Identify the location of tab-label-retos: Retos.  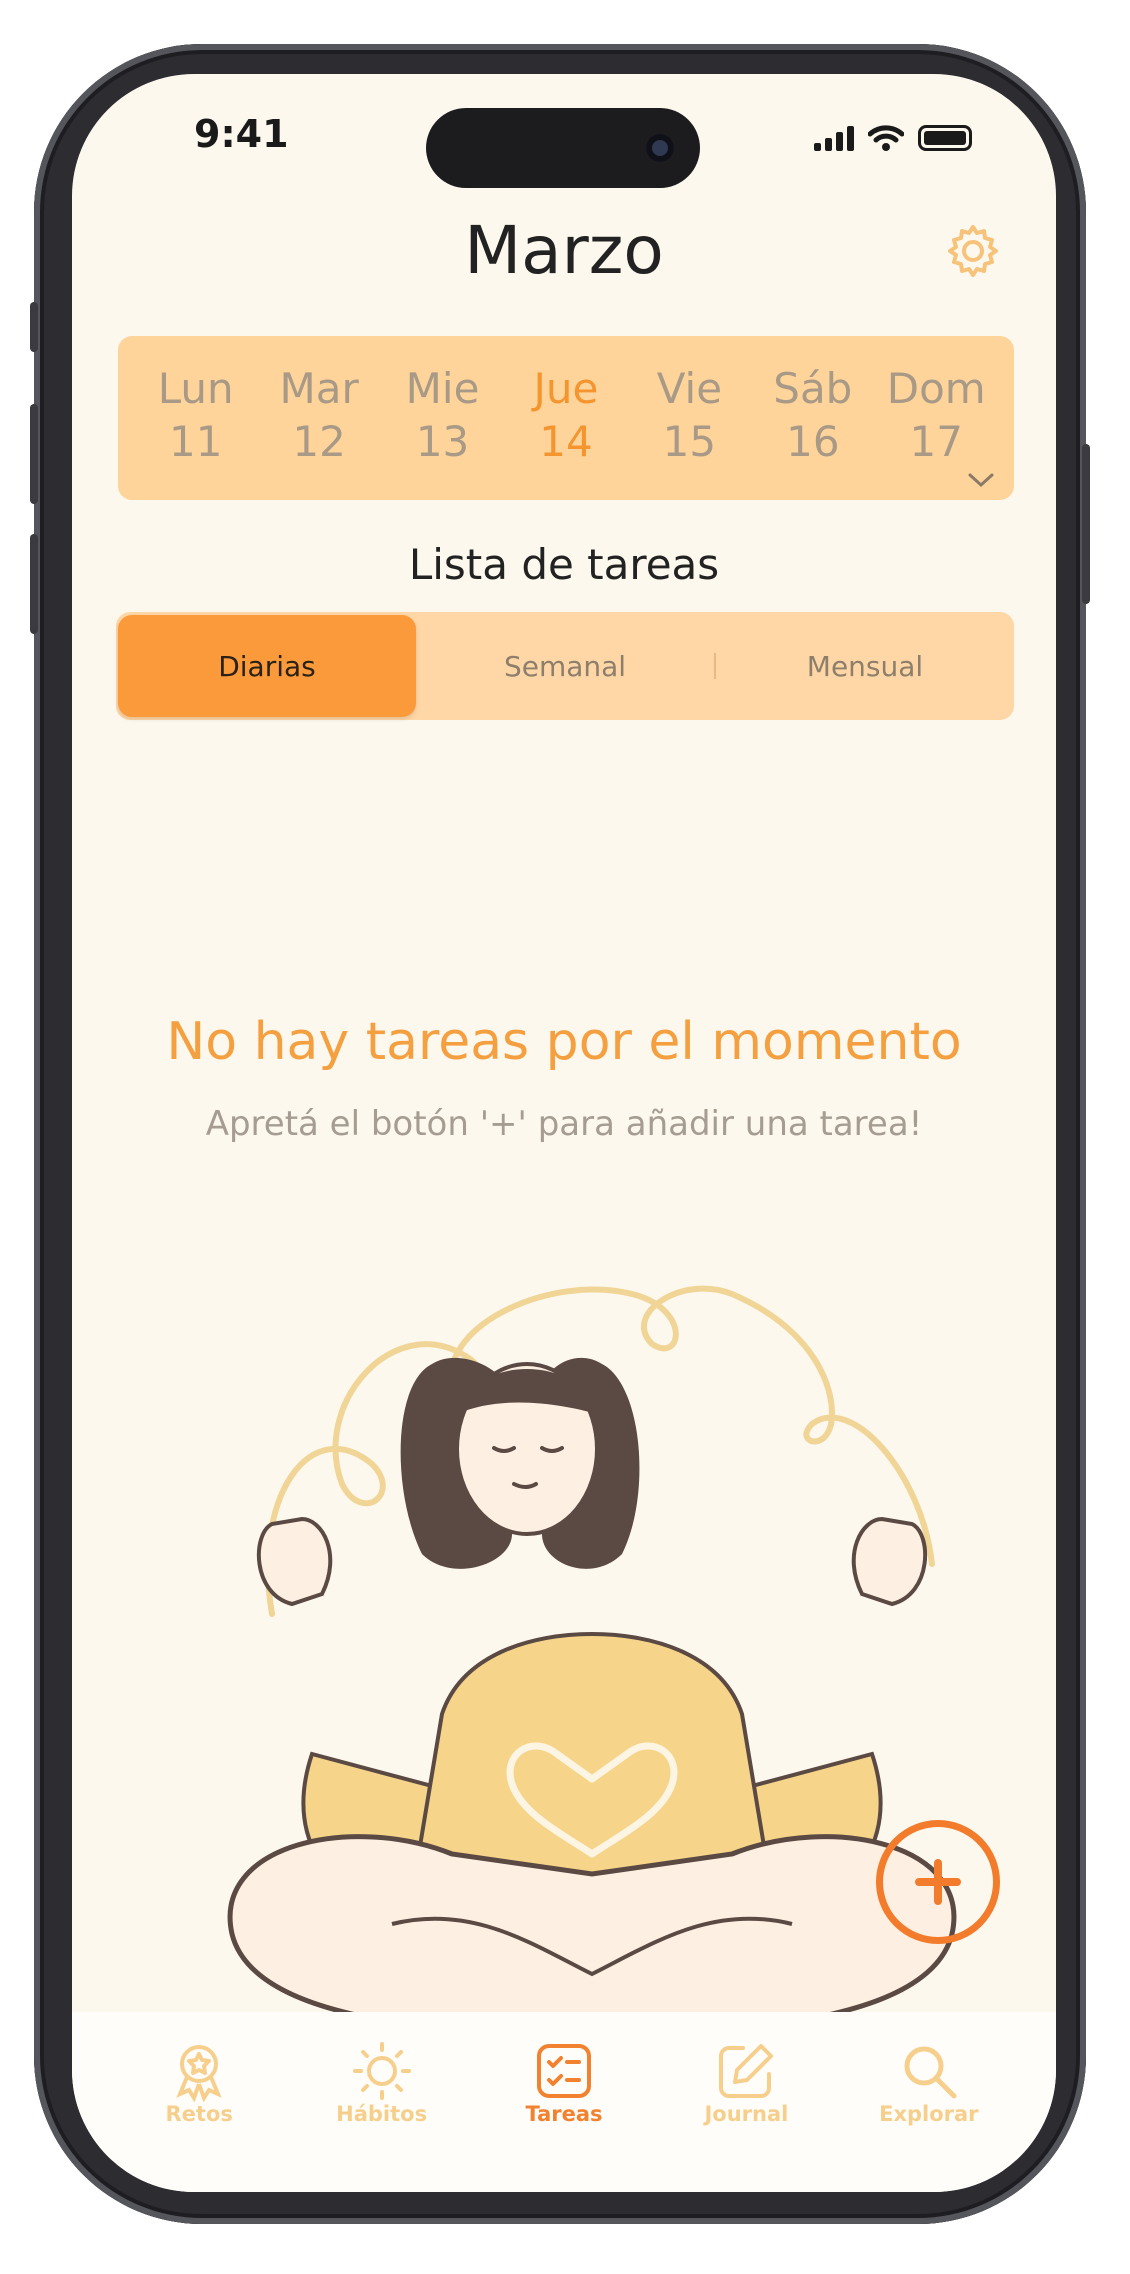
(199, 2114).